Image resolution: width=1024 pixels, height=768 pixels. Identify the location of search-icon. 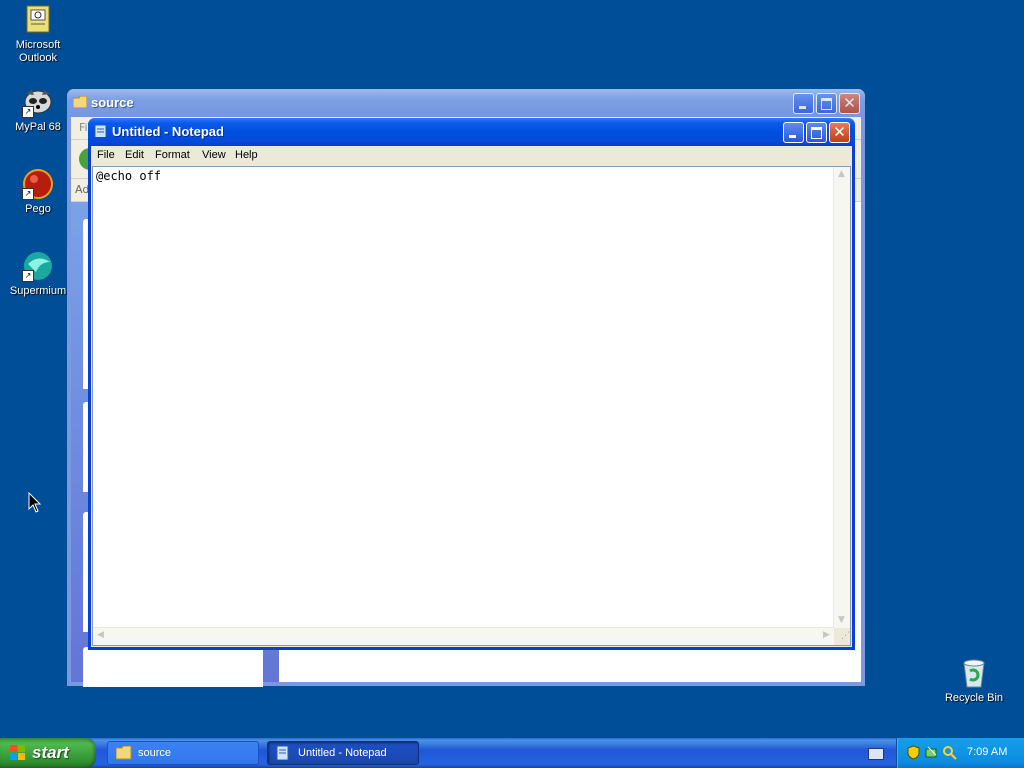
(949, 752).